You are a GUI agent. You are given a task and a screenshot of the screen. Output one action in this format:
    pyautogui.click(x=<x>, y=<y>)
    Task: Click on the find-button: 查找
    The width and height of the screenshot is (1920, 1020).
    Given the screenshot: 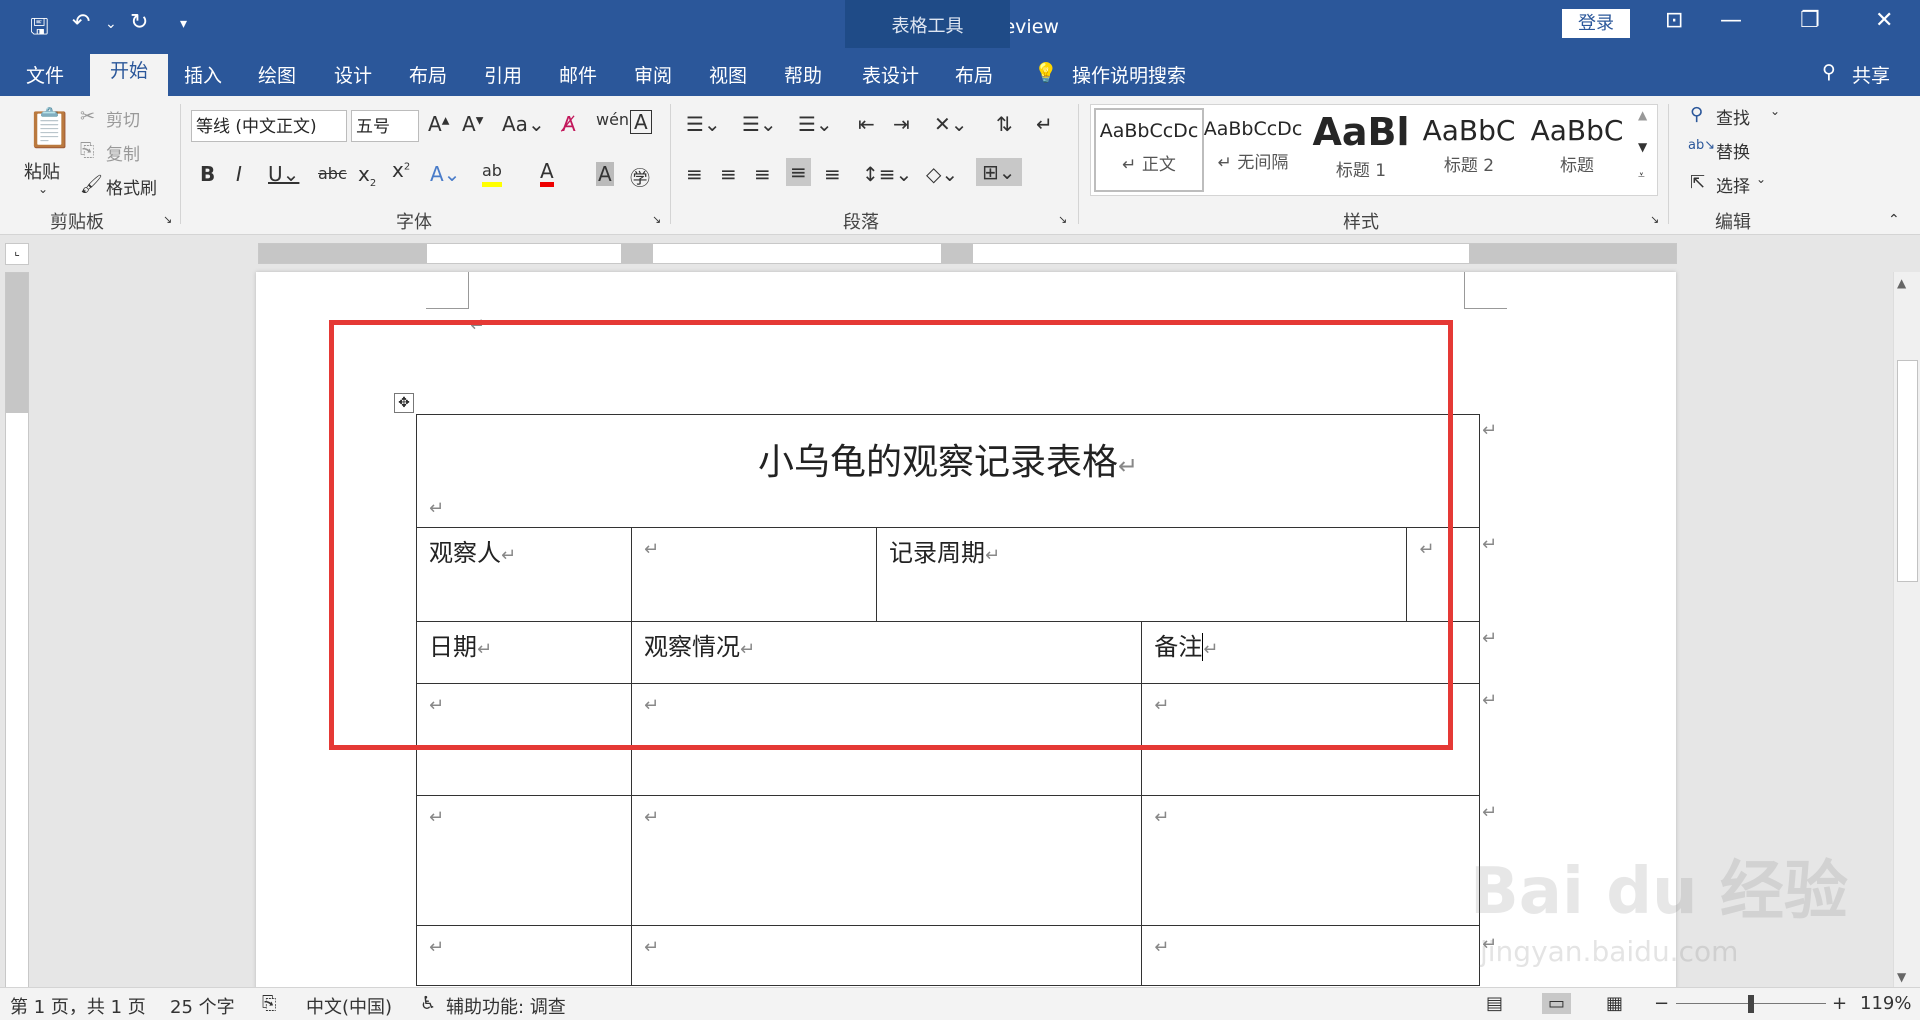 What is the action you would take?
    pyautogui.click(x=1733, y=116)
    